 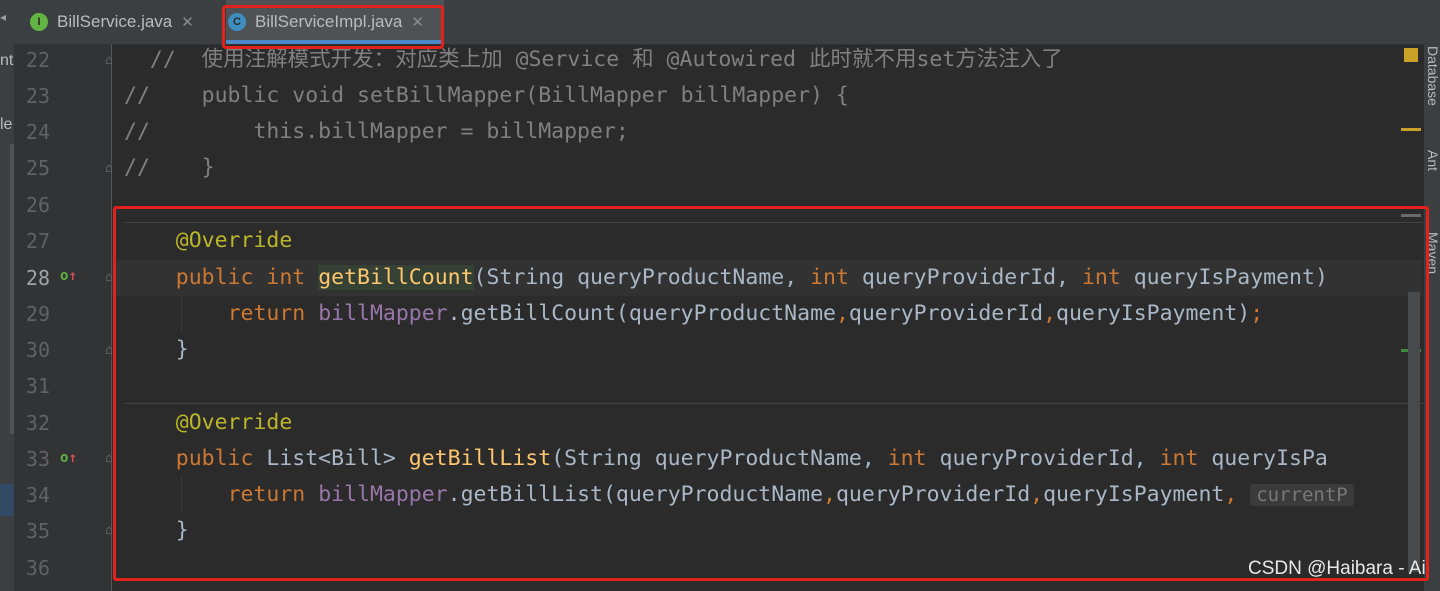 What do you see at coordinates (109, 61) in the screenshot?
I see `fold-start-icon: ⌂` at bounding box center [109, 61].